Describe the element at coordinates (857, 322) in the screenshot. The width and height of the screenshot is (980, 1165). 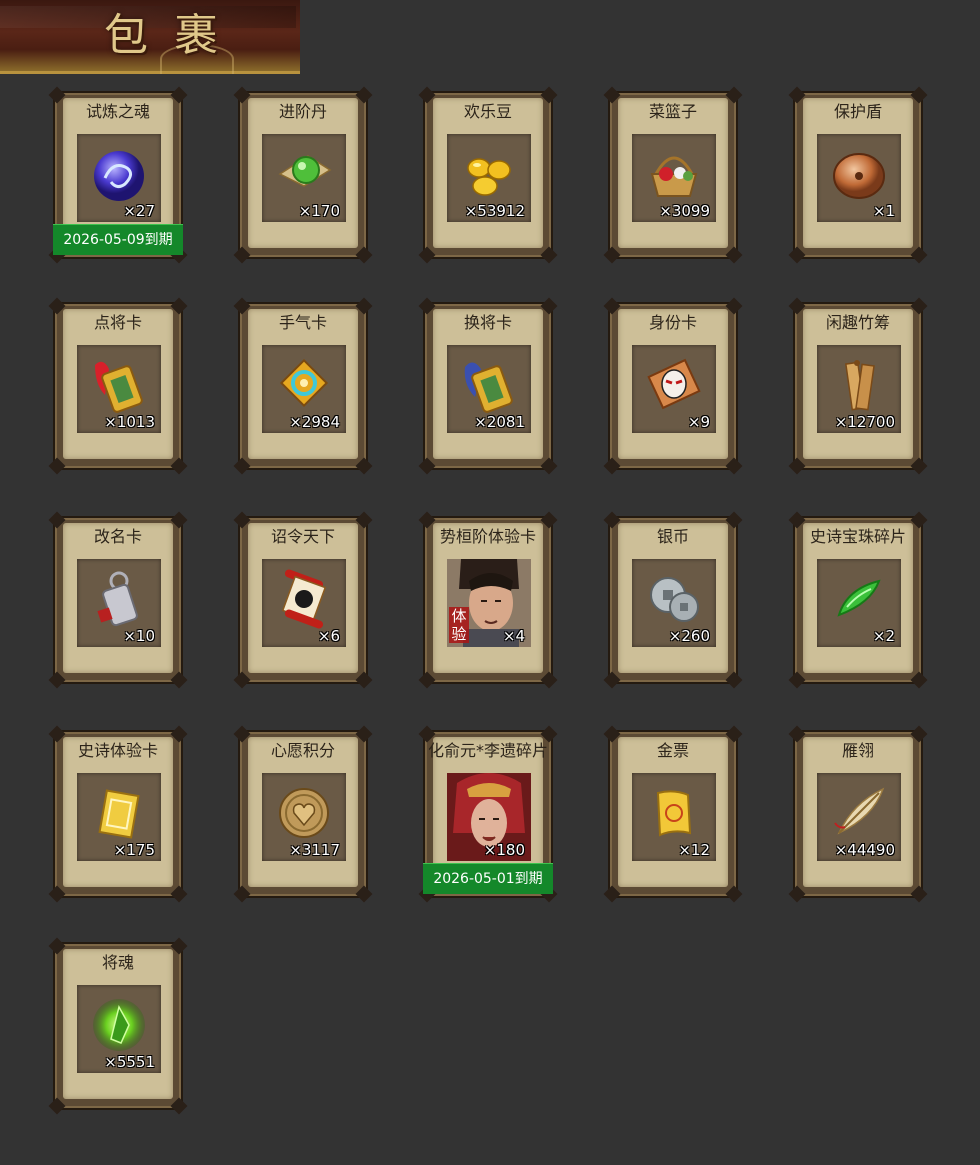
I see `item-name: 闲趣竹筹` at that location.